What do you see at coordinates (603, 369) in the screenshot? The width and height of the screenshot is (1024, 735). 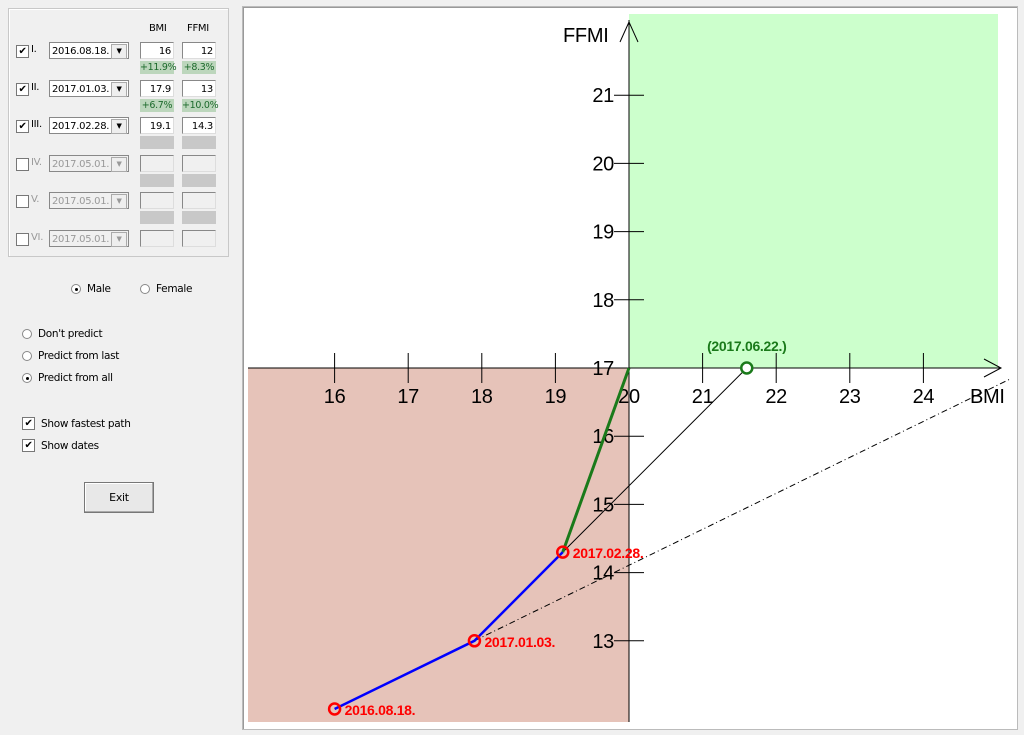 I see `y-tick-label: 17` at bounding box center [603, 369].